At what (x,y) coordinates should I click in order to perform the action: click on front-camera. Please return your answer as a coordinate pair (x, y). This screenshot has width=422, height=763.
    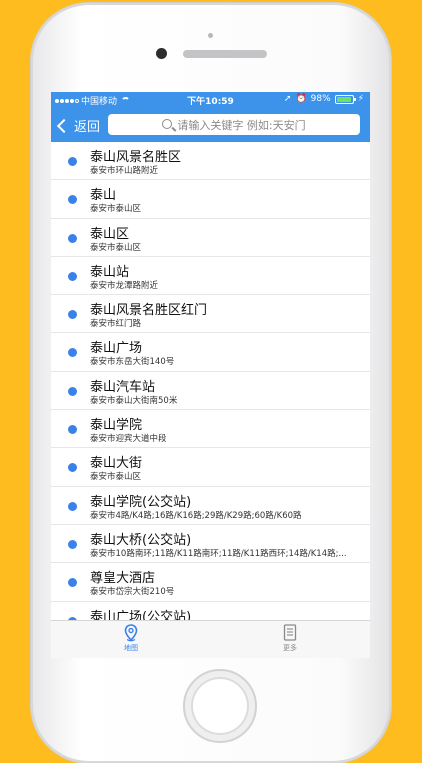
    Looking at the image, I should click on (161, 53).